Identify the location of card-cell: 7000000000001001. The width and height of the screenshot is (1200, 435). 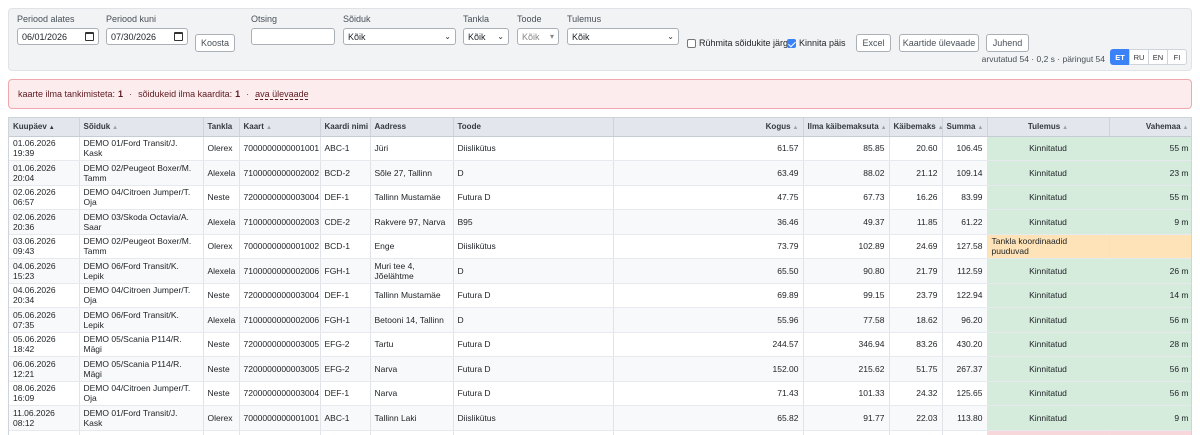
(280, 148).